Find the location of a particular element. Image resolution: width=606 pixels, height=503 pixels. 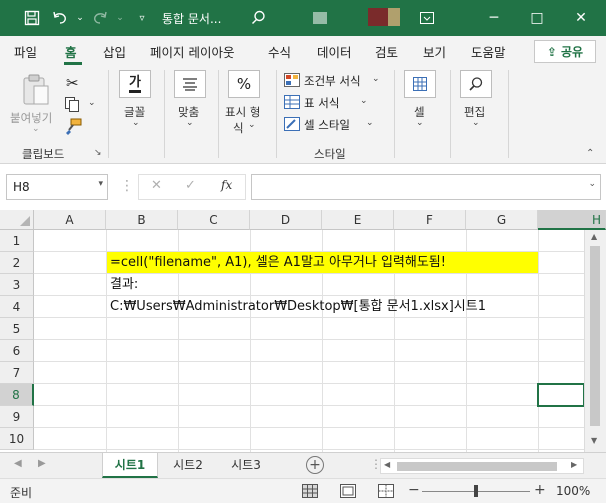

ribbon-display-options-icon is located at coordinates (427, 18).